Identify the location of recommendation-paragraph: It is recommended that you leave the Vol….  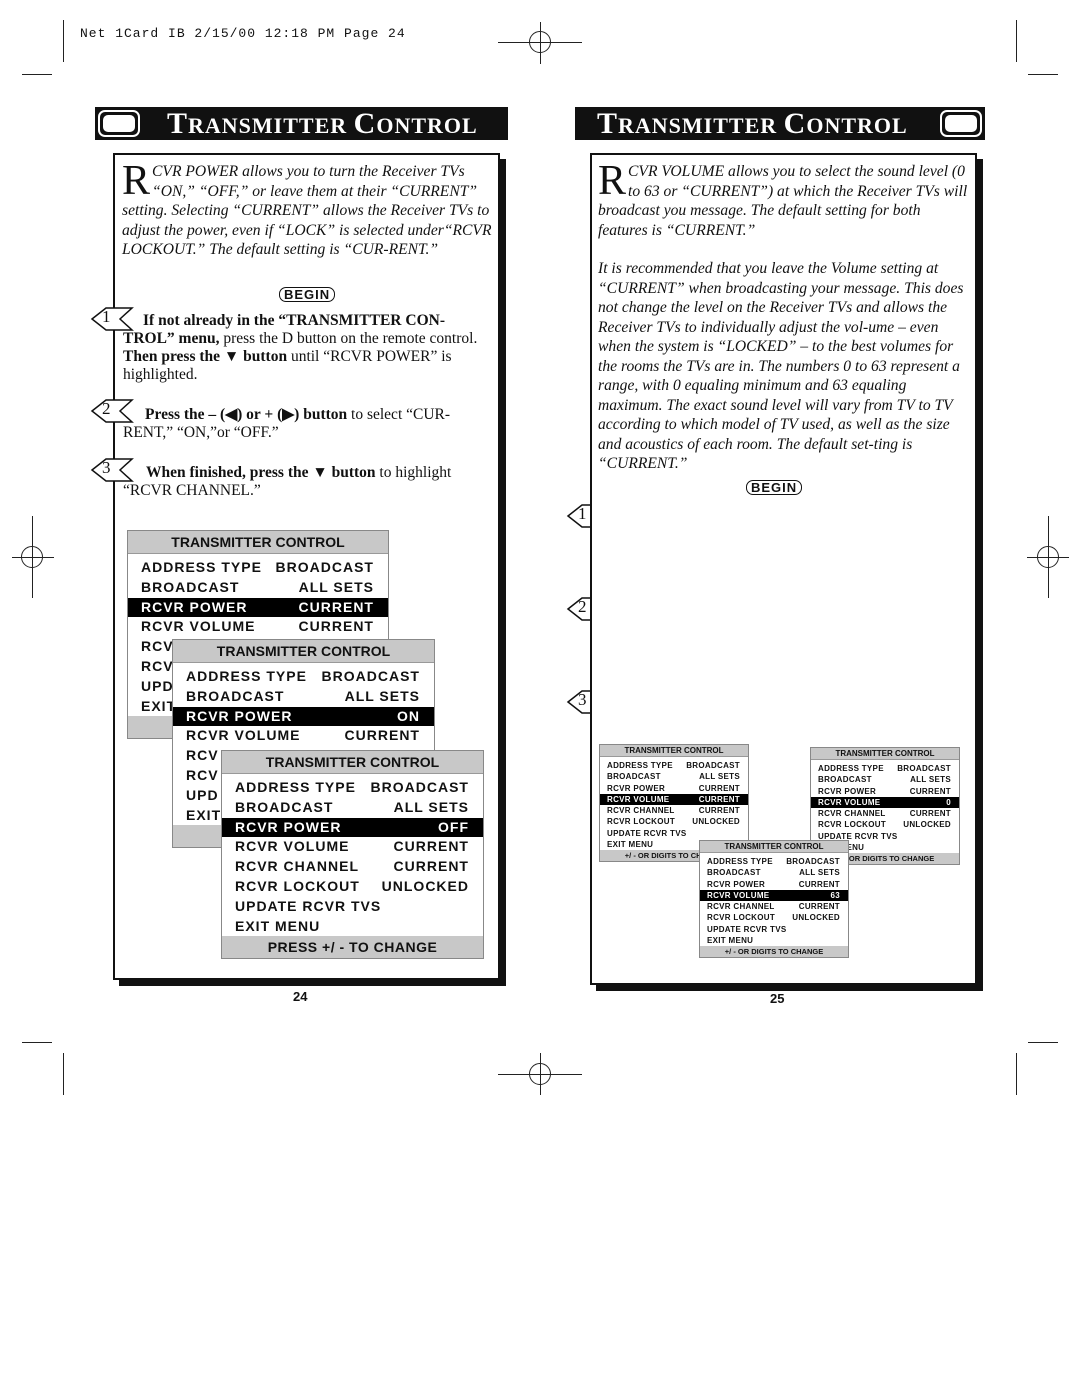
(781, 366).